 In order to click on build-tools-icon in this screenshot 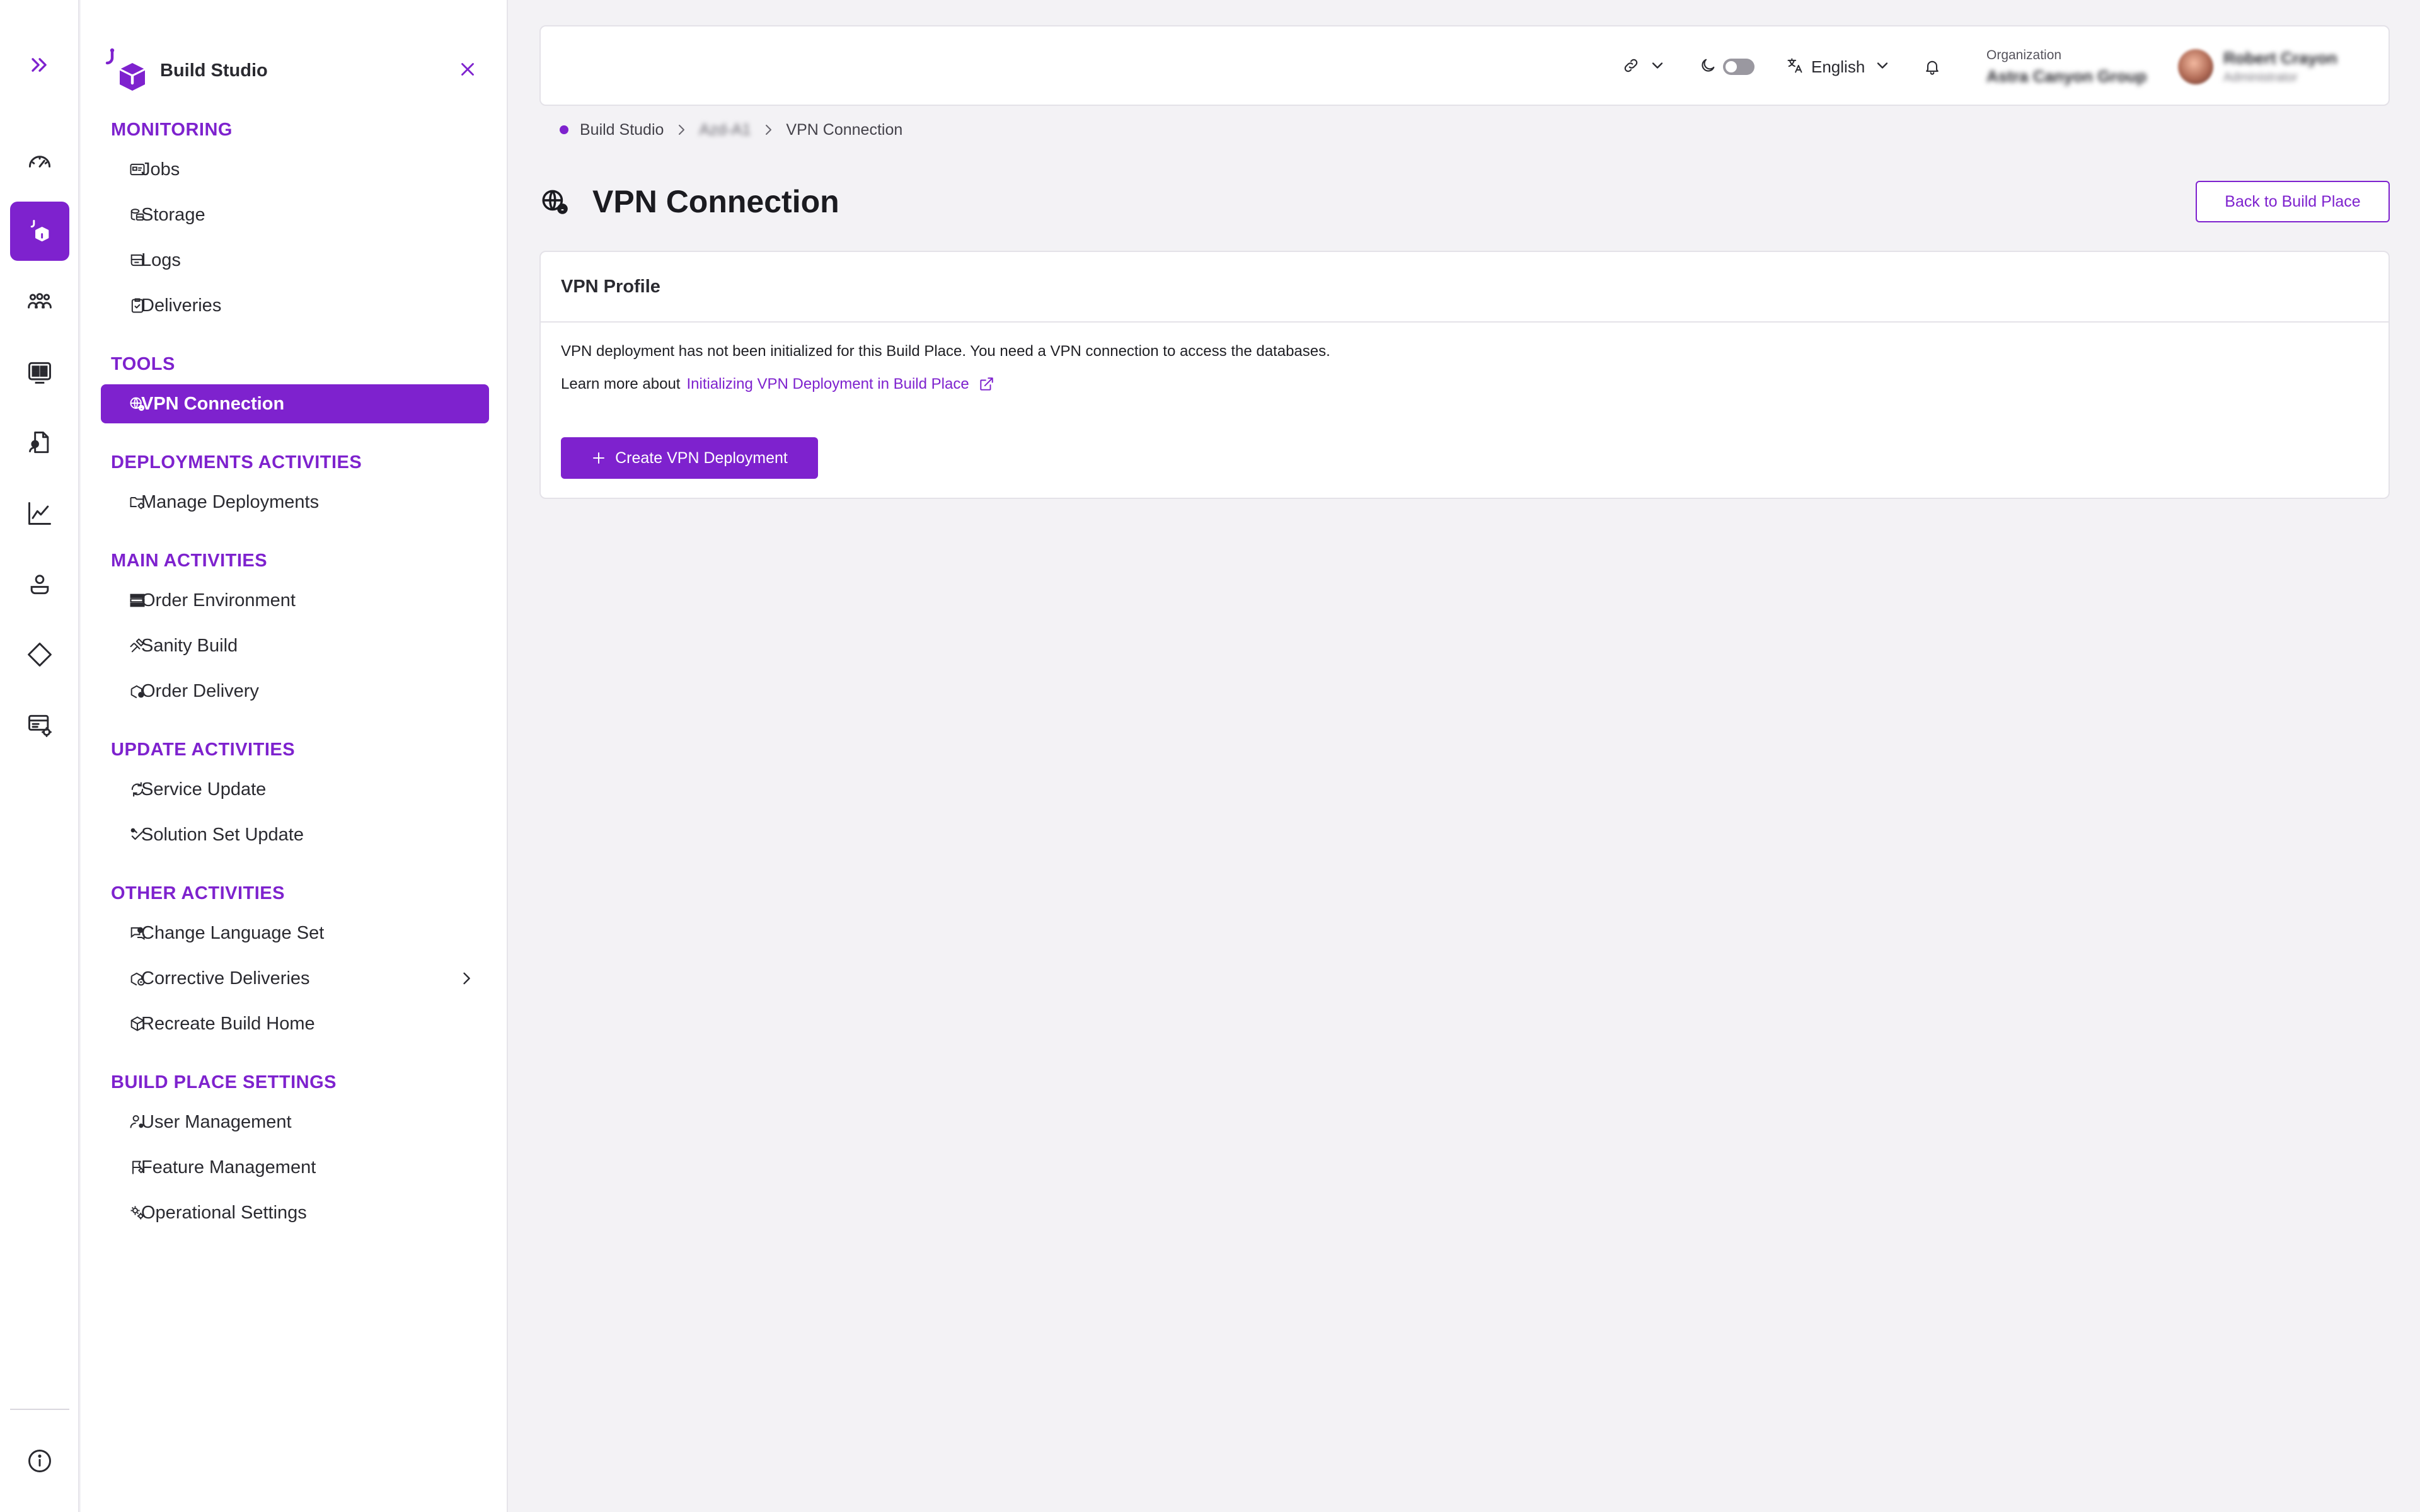, I will do `click(137, 646)`.